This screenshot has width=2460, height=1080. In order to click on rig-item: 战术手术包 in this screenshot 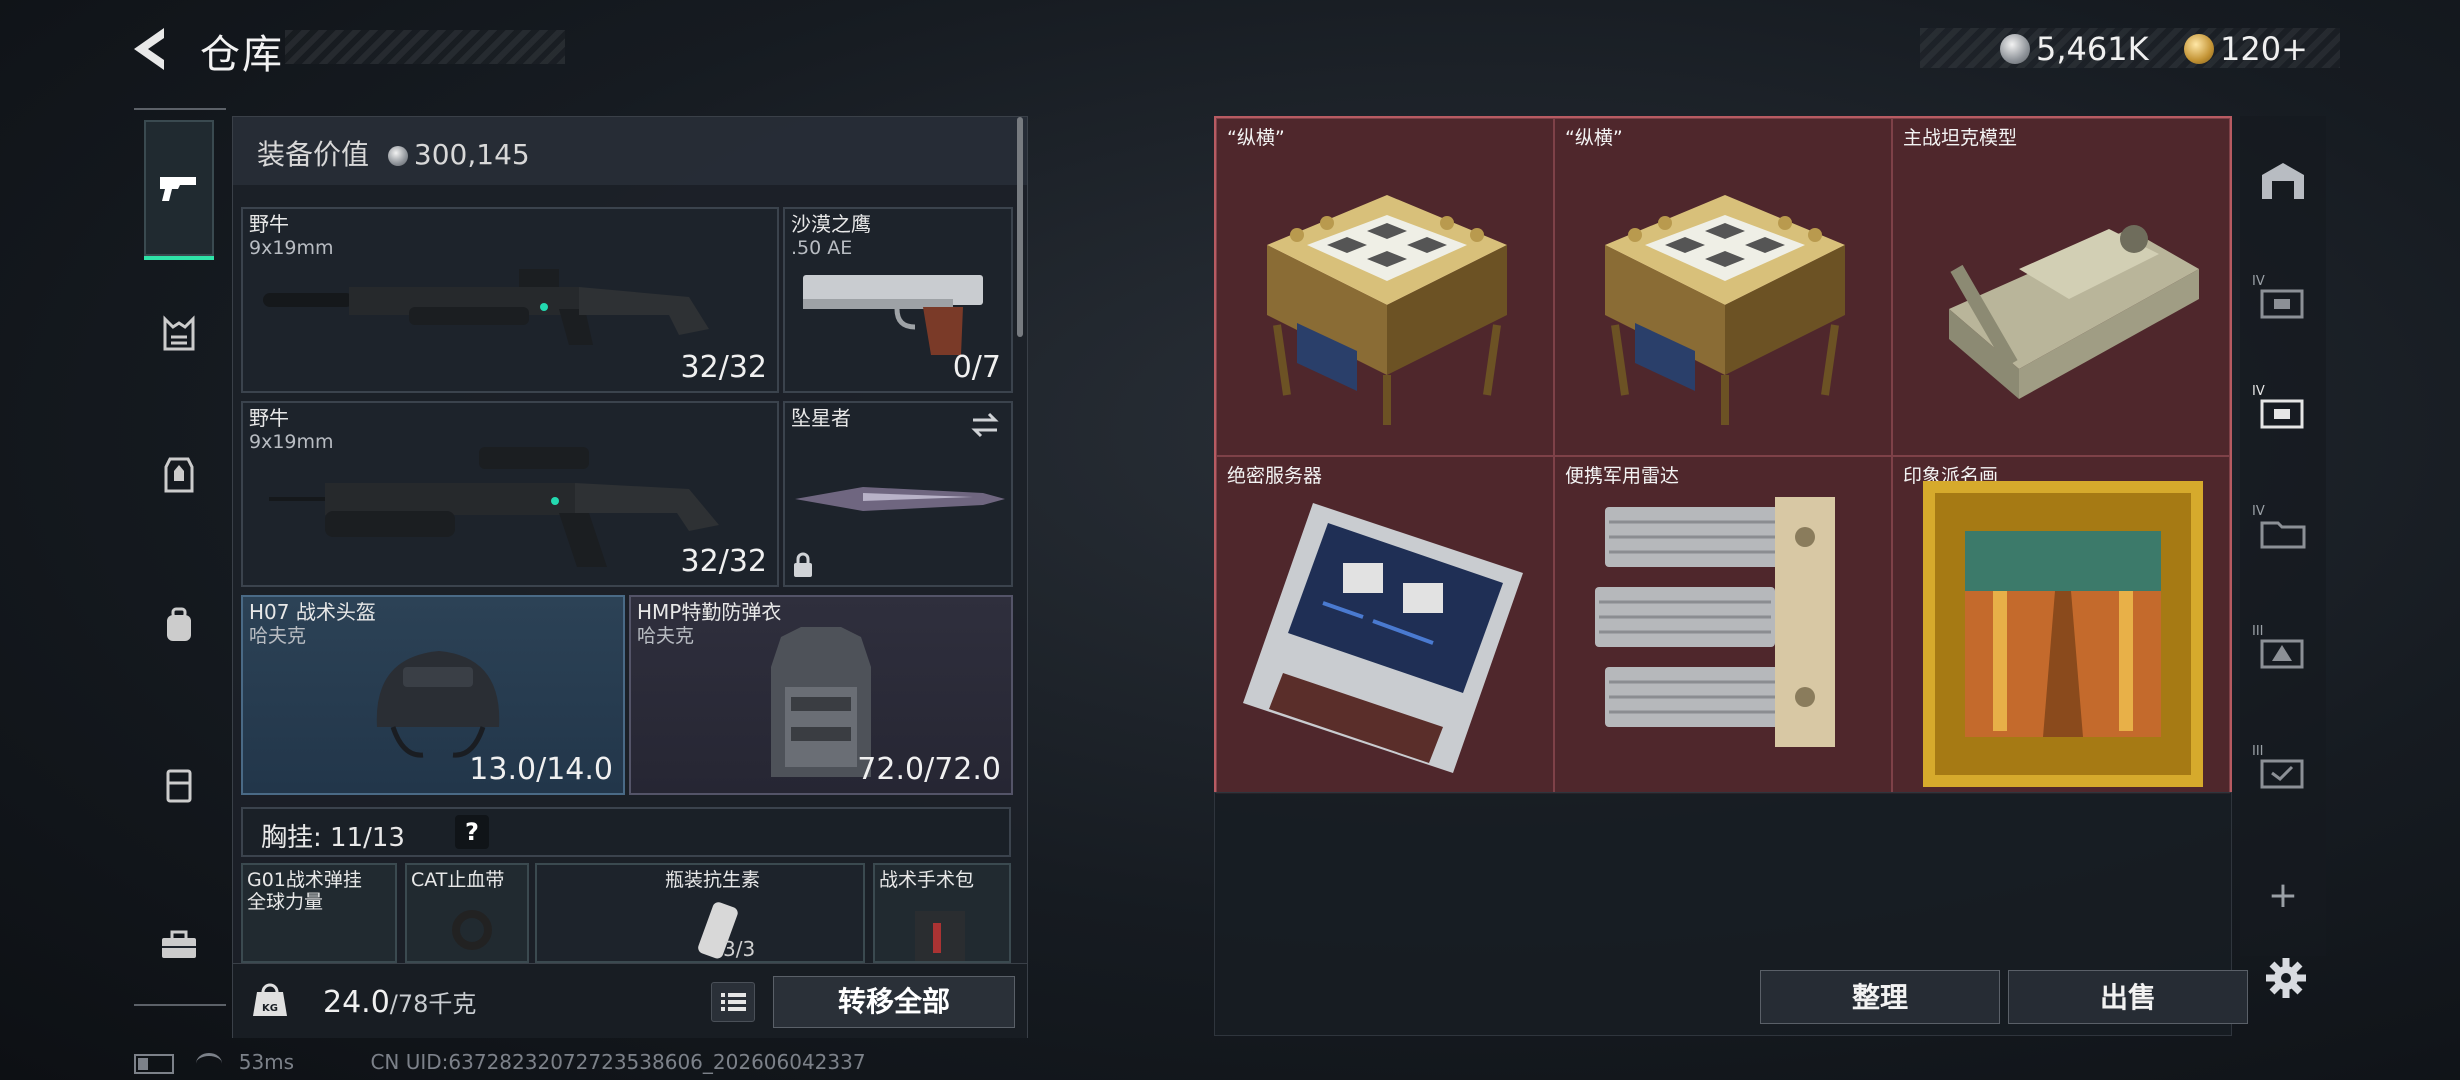, I will do `click(942, 913)`.